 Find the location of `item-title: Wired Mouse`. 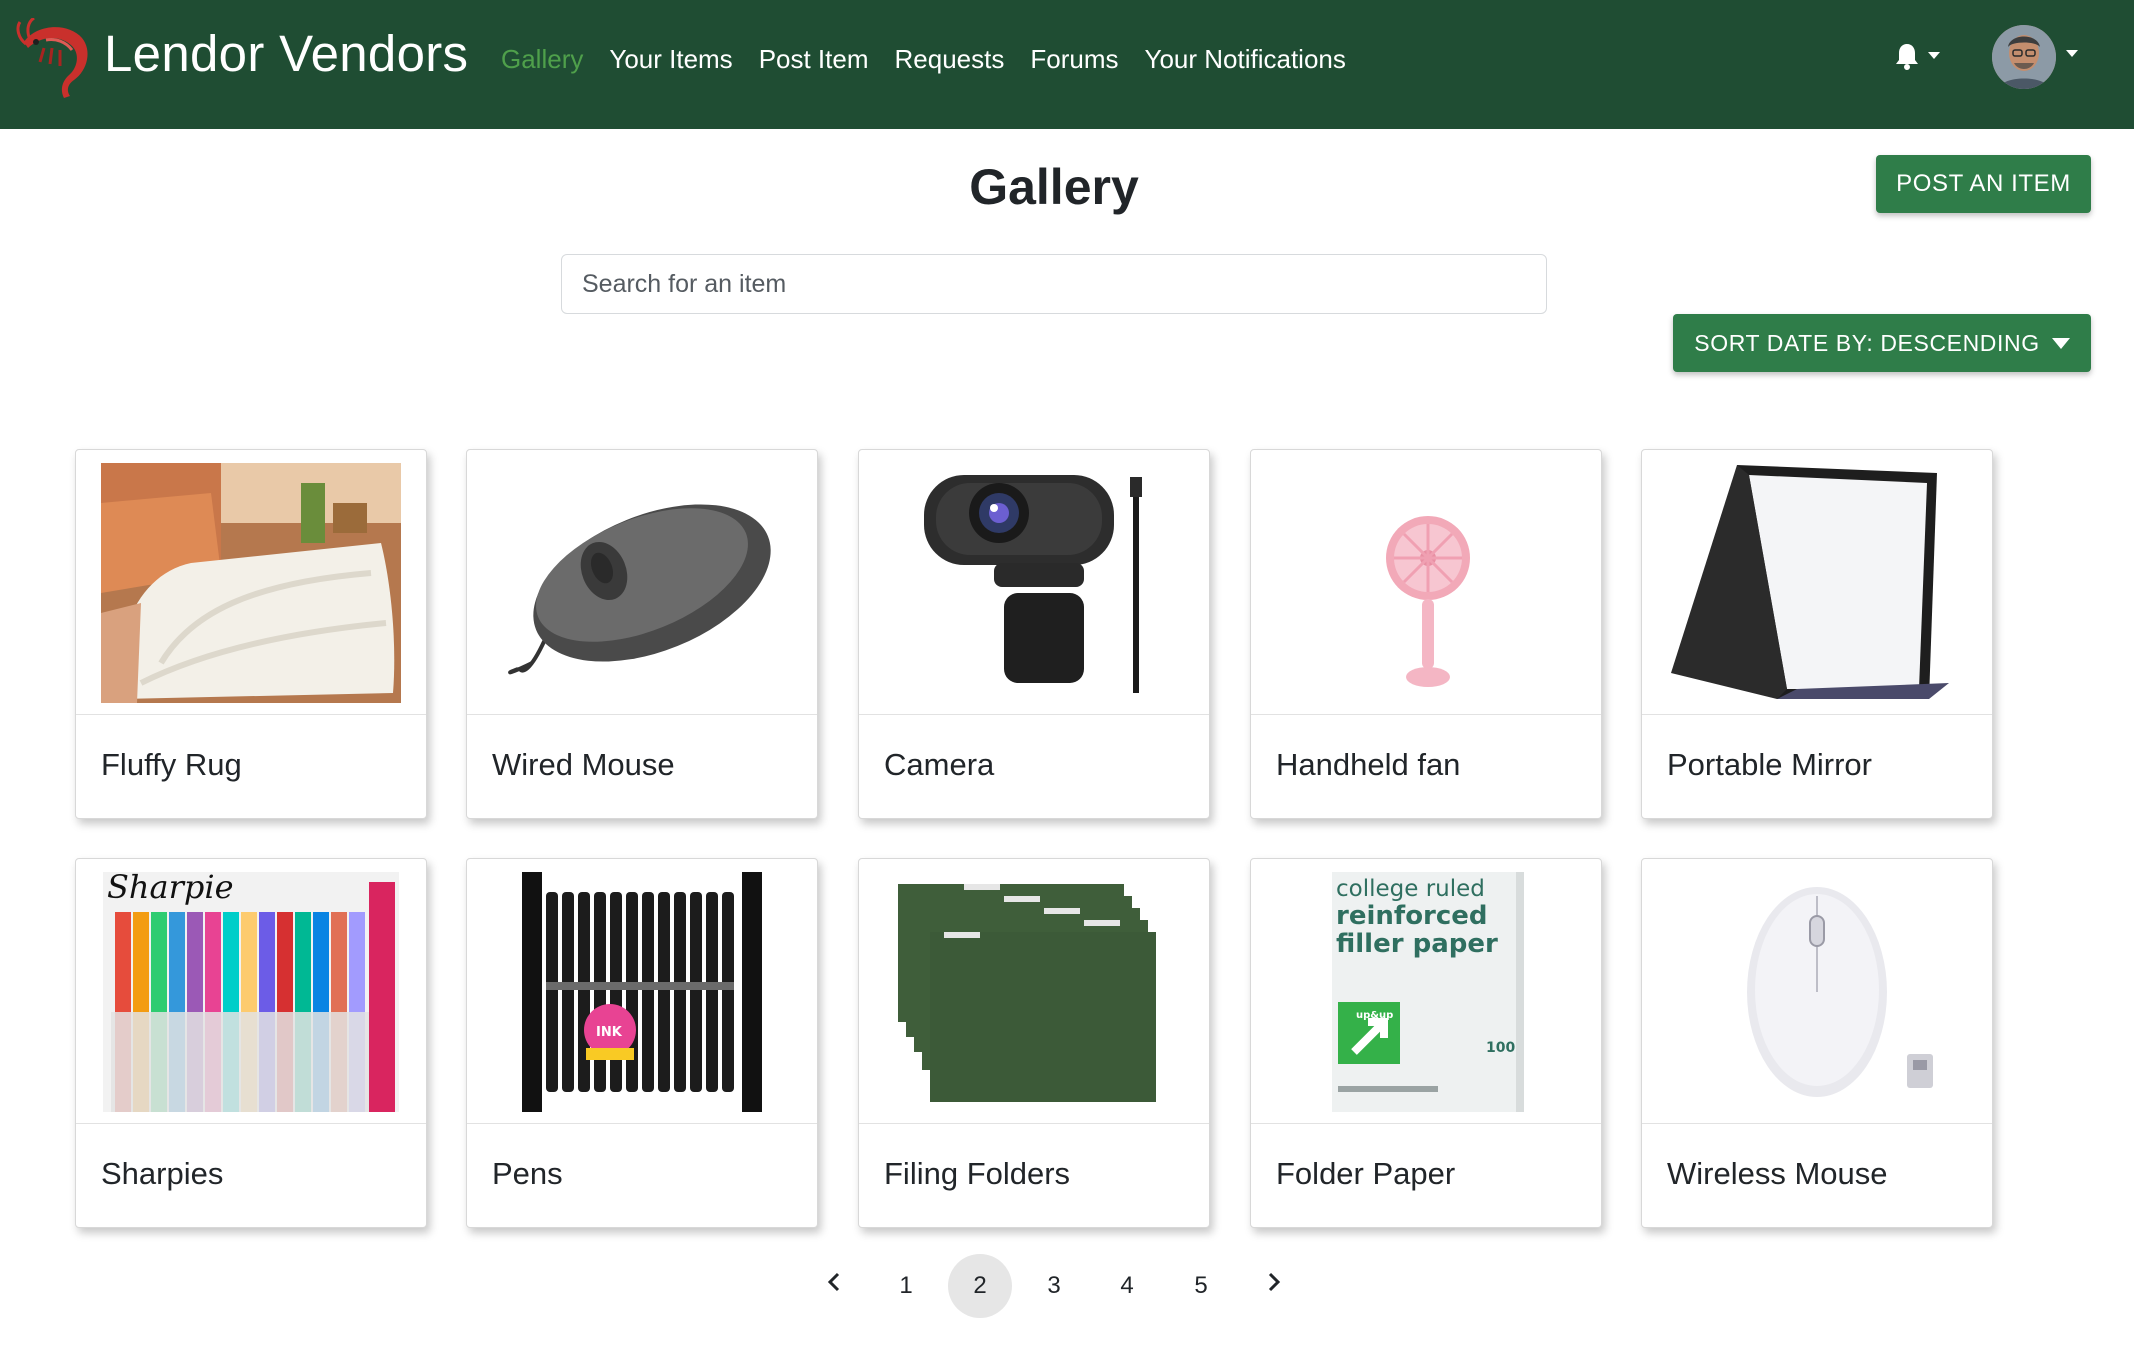

item-title: Wired Mouse is located at coordinates (583, 765).